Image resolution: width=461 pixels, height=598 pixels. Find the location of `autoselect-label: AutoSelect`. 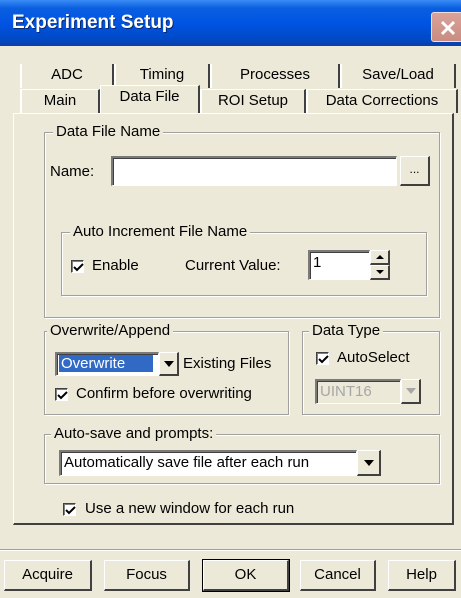

autoselect-label: AutoSelect is located at coordinates (373, 357).